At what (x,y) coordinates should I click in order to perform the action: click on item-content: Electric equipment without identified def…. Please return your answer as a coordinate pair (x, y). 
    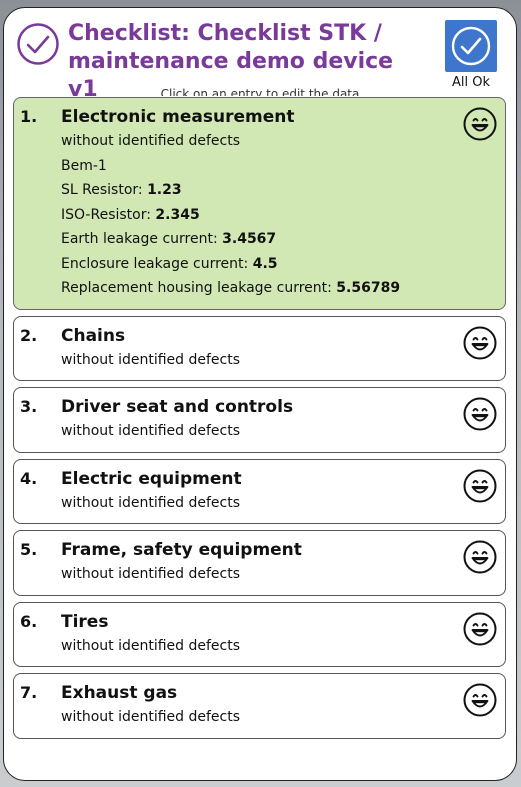
    Looking at the image, I should click on (253, 492).